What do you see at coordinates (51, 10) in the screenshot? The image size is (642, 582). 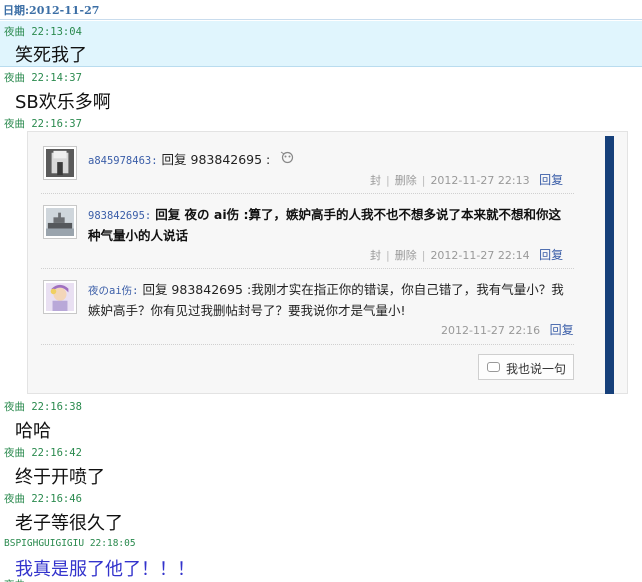 I see `date-label: 日期:2012-11-27` at bounding box center [51, 10].